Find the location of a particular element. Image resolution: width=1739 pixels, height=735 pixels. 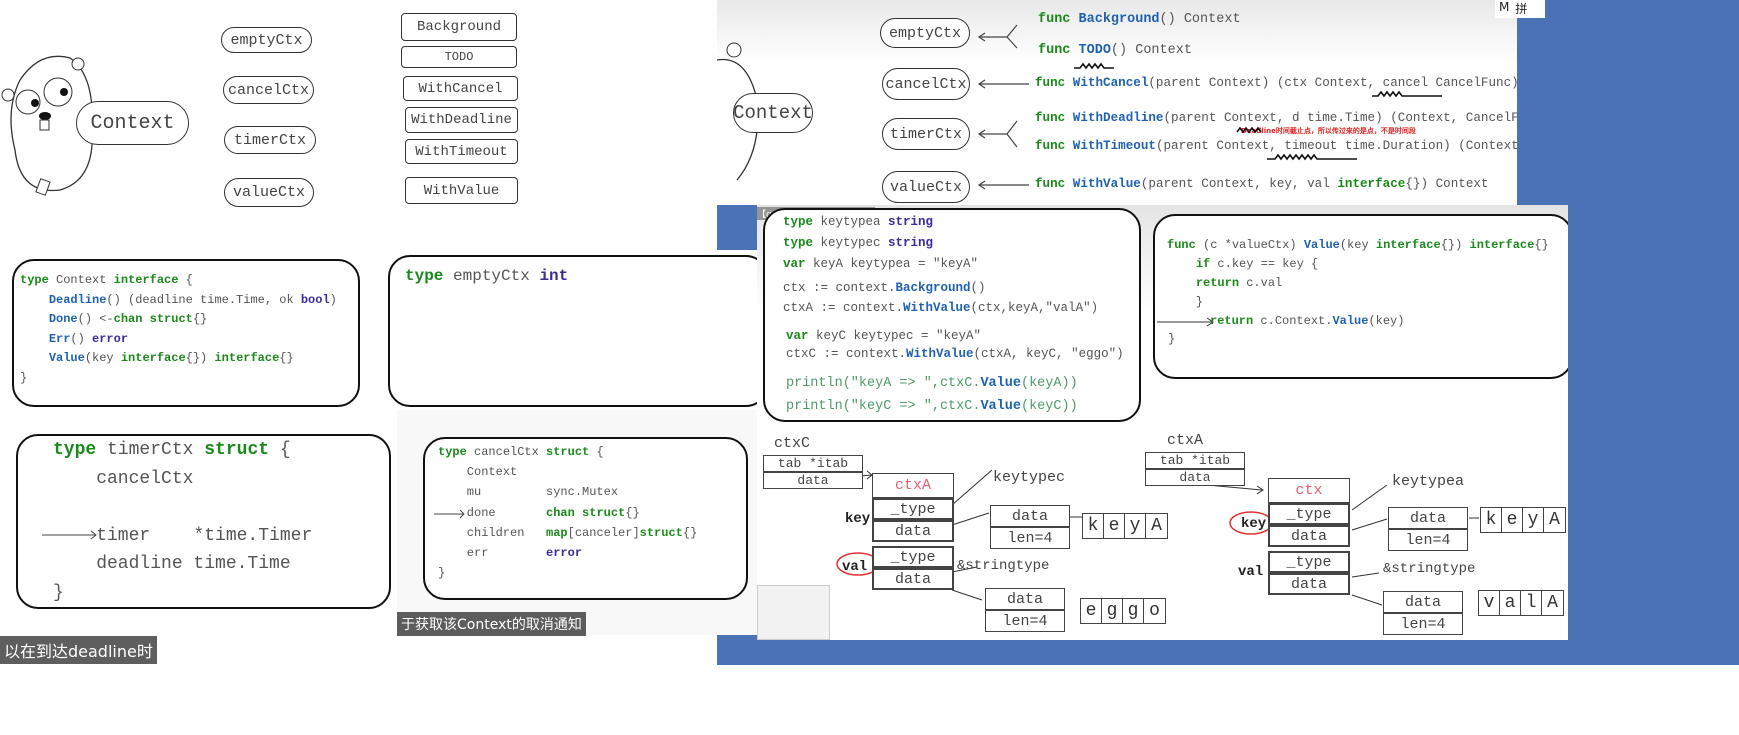

val-chars: eggo is located at coordinates (1123, 611).